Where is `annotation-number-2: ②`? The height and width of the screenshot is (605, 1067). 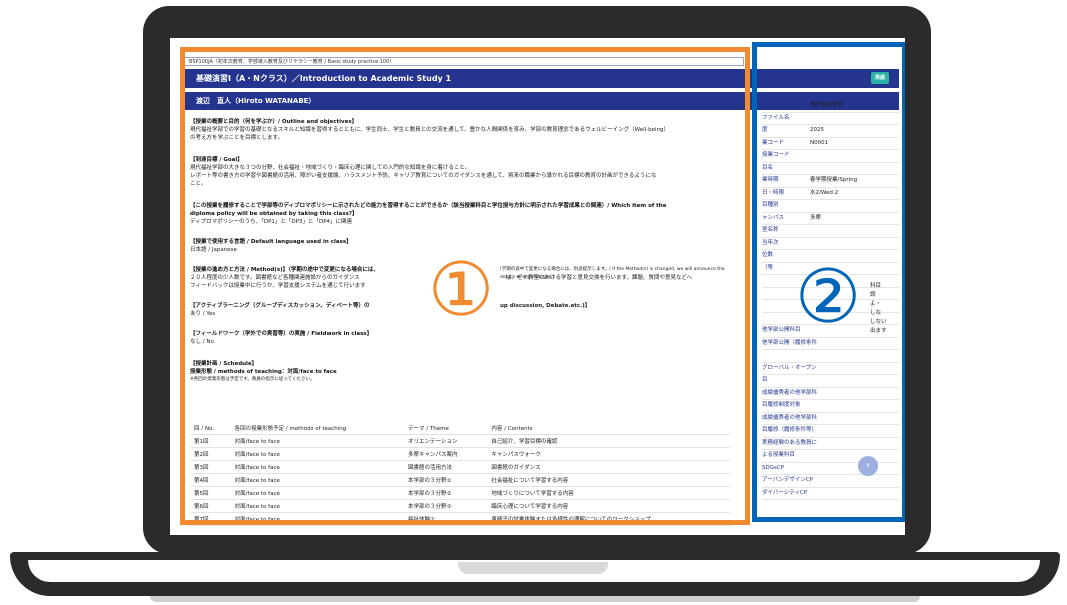
annotation-number-2: ② is located at coordinates (828, 297).